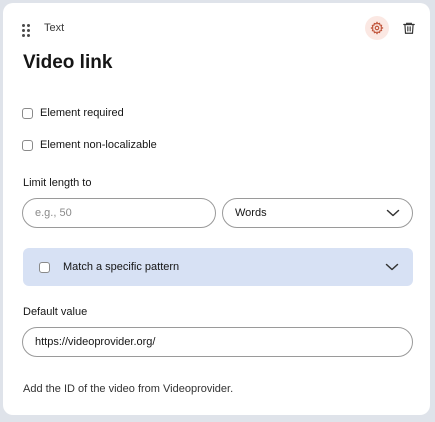 The width and height of the screenshot is (435, 422). Describe the element at coordinates (317, 213) in the screenshot. I see `limit-unit-select: Words` at that location.